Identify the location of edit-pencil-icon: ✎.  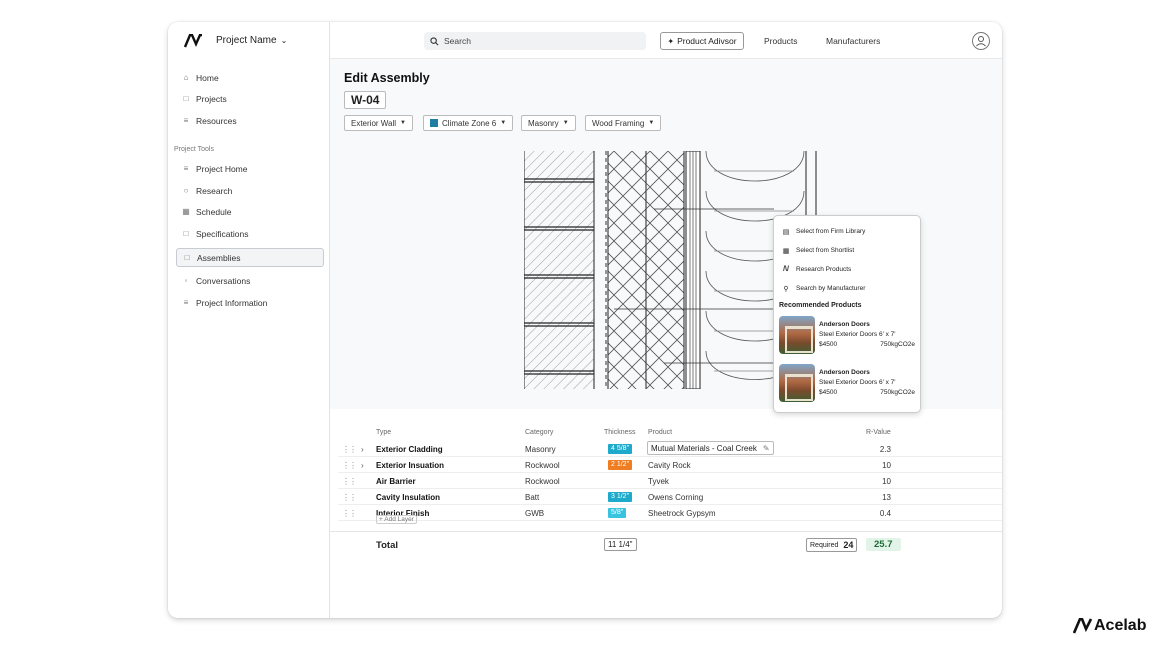
(766, 448).